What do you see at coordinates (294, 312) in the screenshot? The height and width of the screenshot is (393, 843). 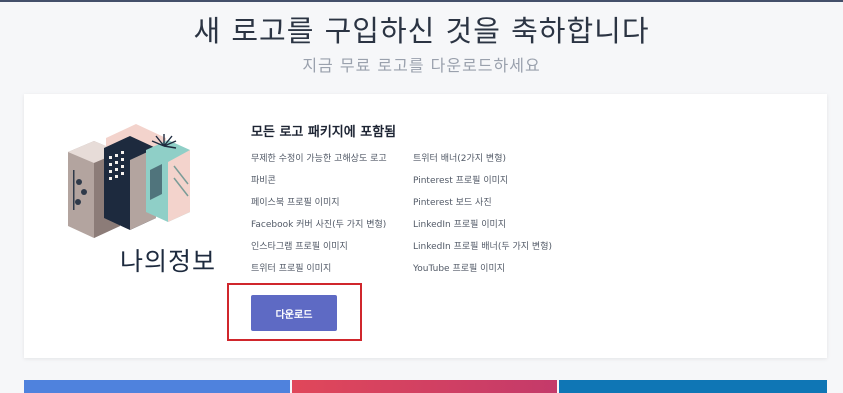 I see `download-highlight-box` at bounding box center [294, 312].